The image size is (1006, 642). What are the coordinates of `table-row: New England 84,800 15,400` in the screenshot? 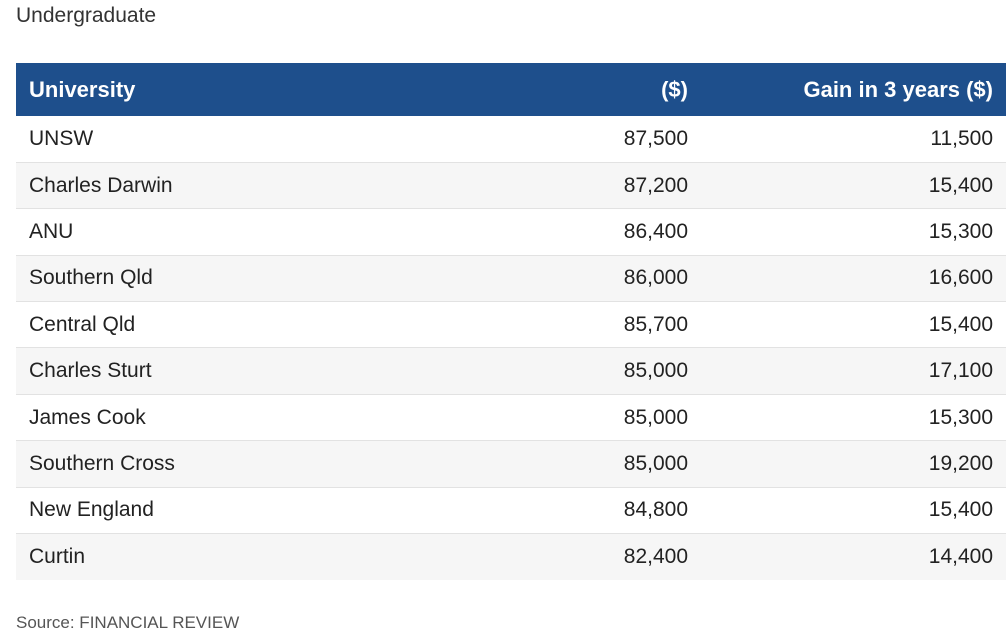 It's located at (511, 510).